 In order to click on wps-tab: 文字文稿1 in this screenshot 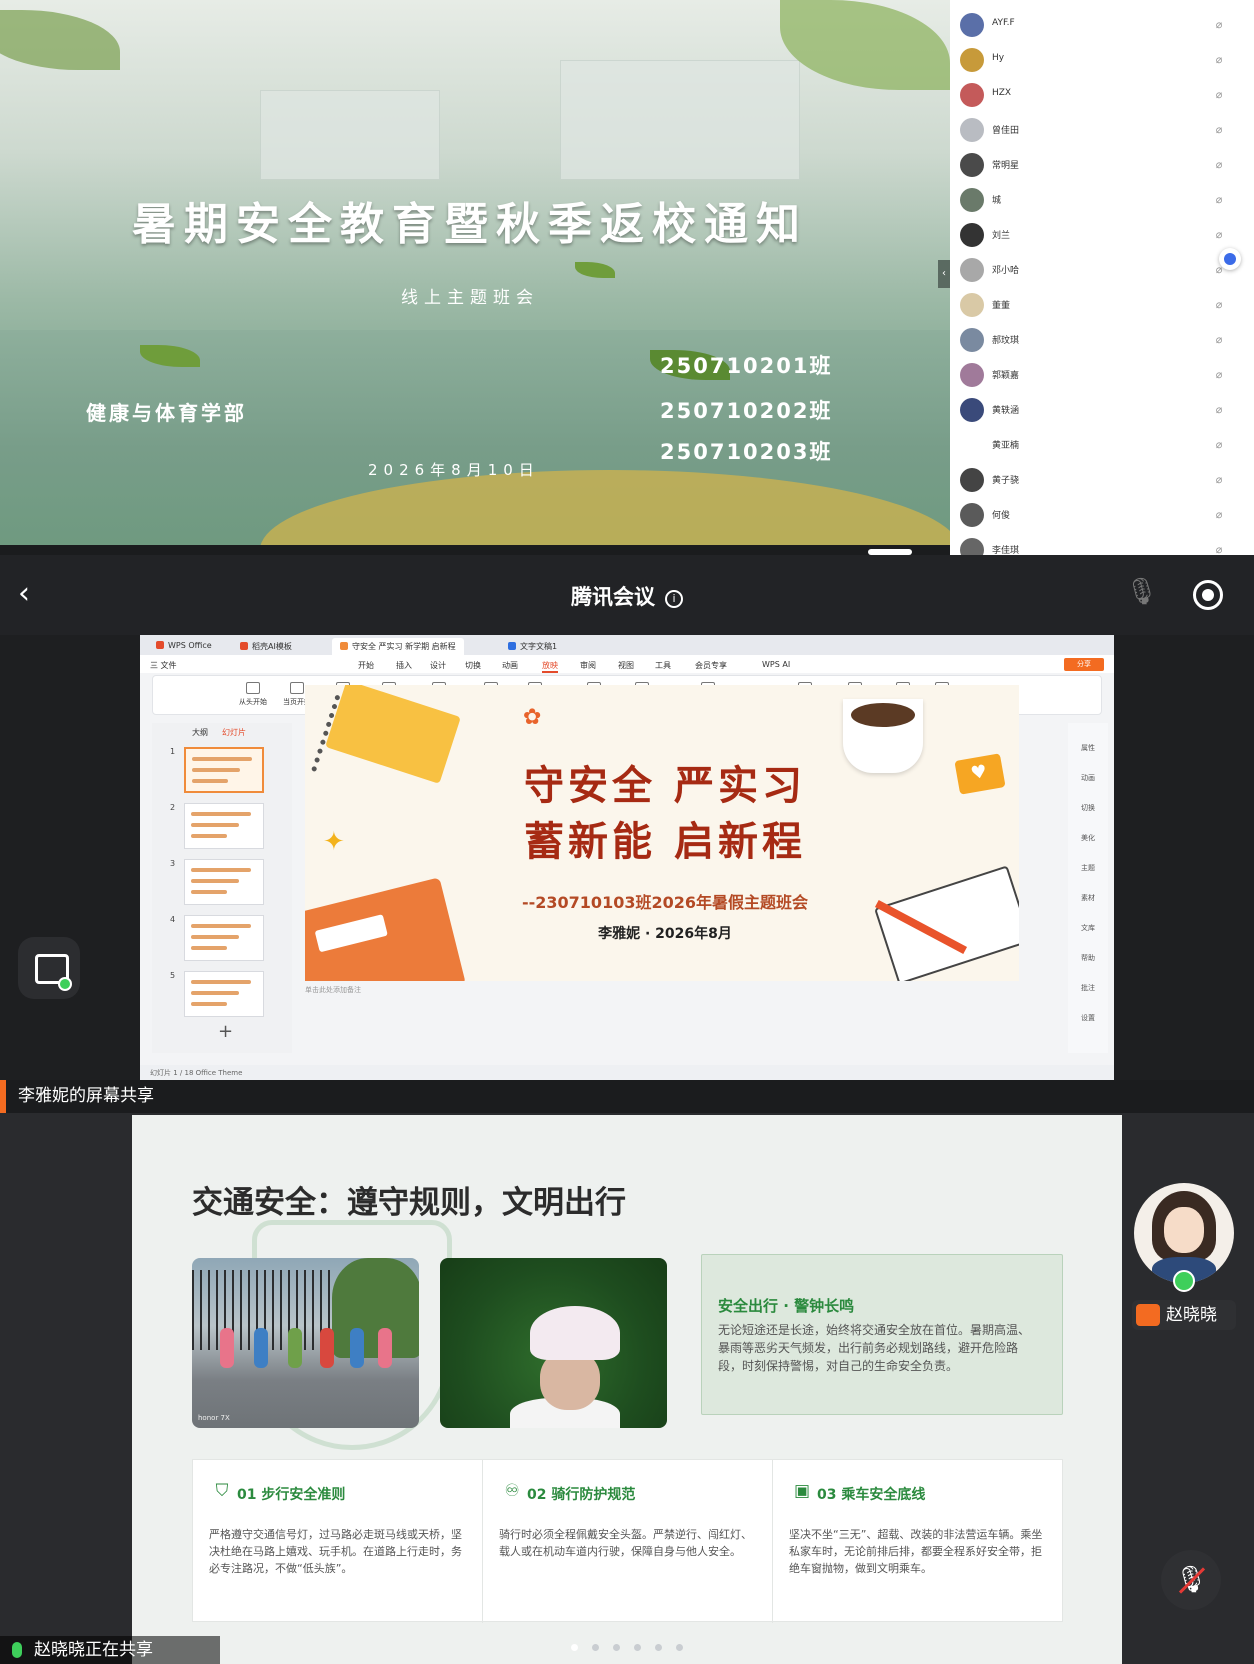, I will do `click(532, 646)`.